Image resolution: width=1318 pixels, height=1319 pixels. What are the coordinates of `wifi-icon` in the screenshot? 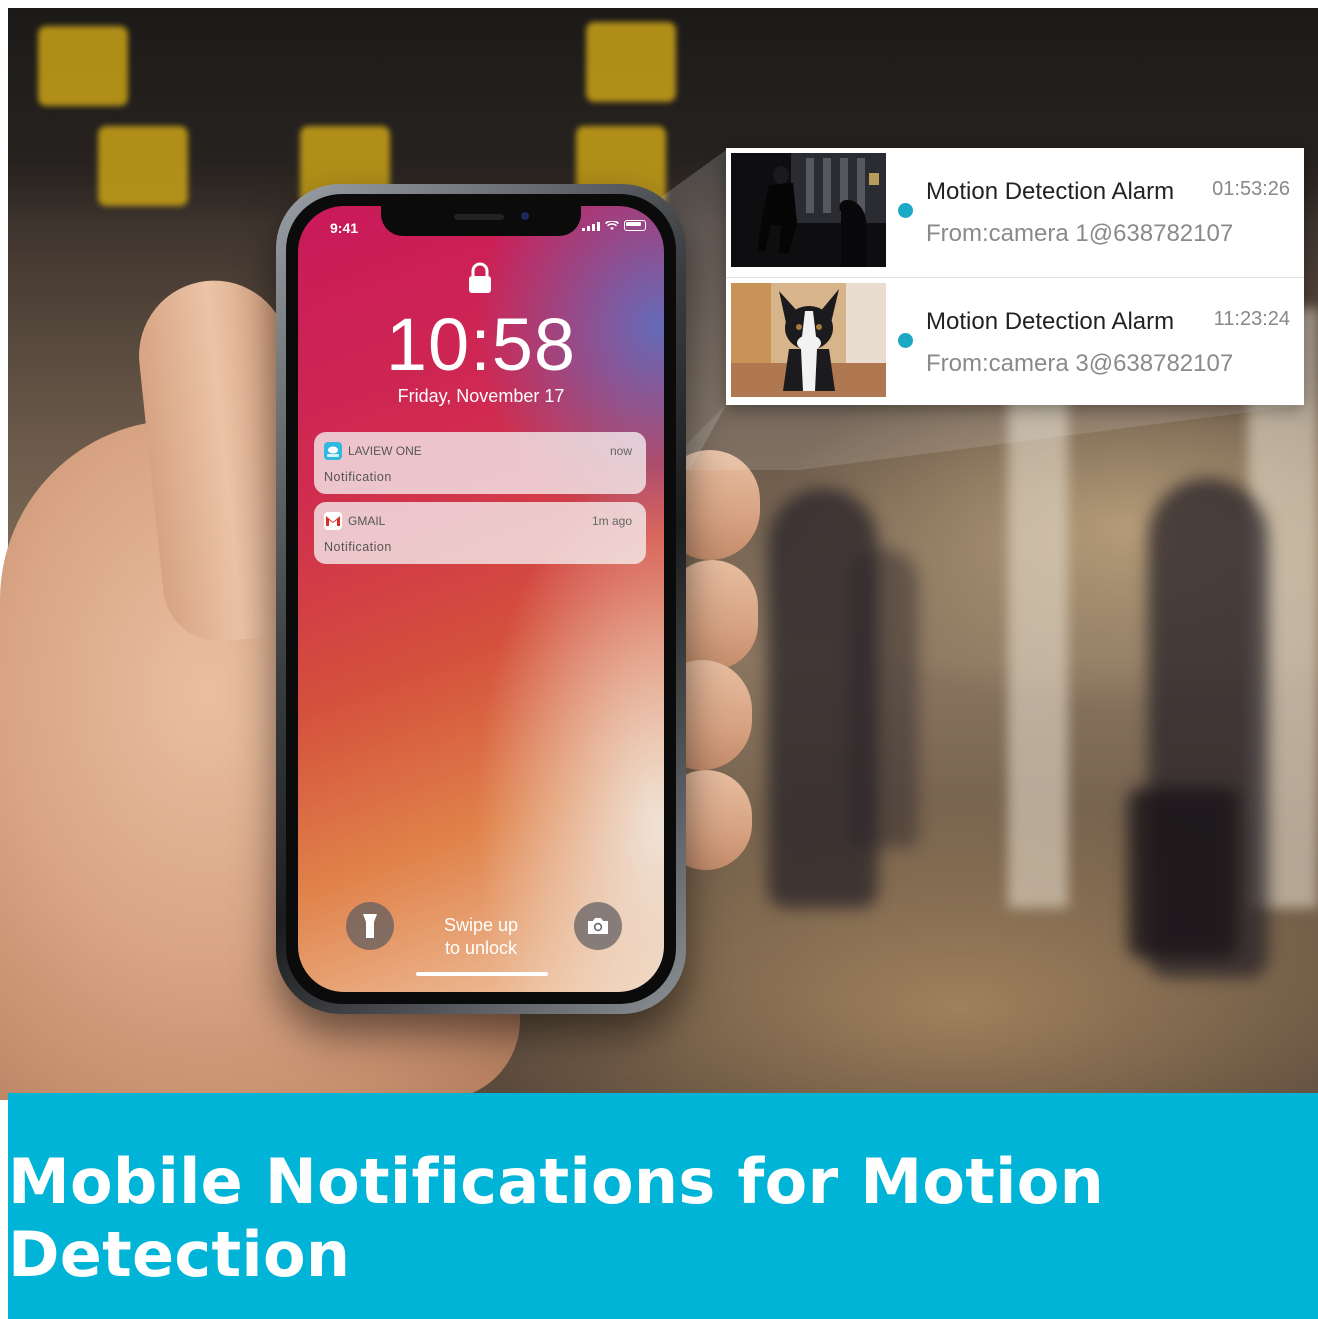 It's located at (612, 225).